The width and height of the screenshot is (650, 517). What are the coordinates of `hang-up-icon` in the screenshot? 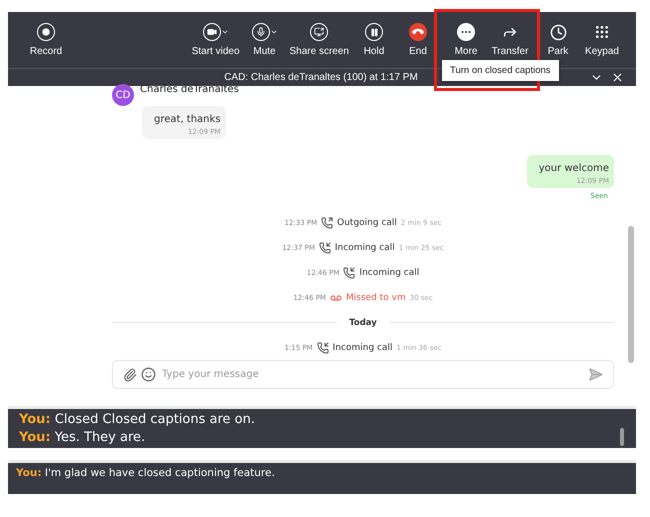 It's located at (418, 32).